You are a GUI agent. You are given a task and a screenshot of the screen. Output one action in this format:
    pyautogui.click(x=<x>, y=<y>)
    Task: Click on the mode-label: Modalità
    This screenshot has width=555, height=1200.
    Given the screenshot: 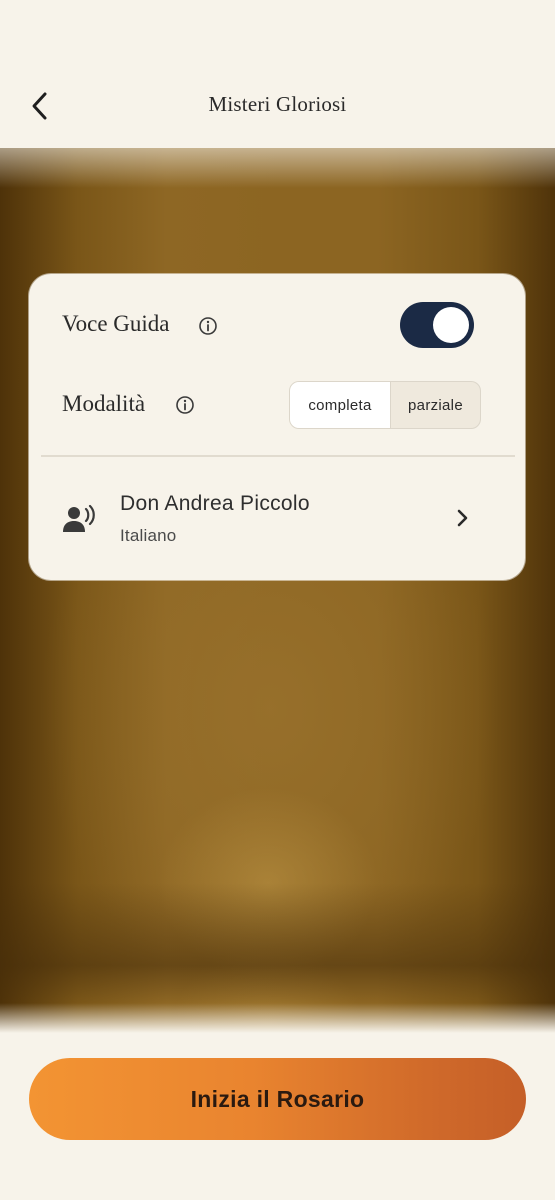 What is the action you would take?
    pyautogui.click(x=104, y=403)
    